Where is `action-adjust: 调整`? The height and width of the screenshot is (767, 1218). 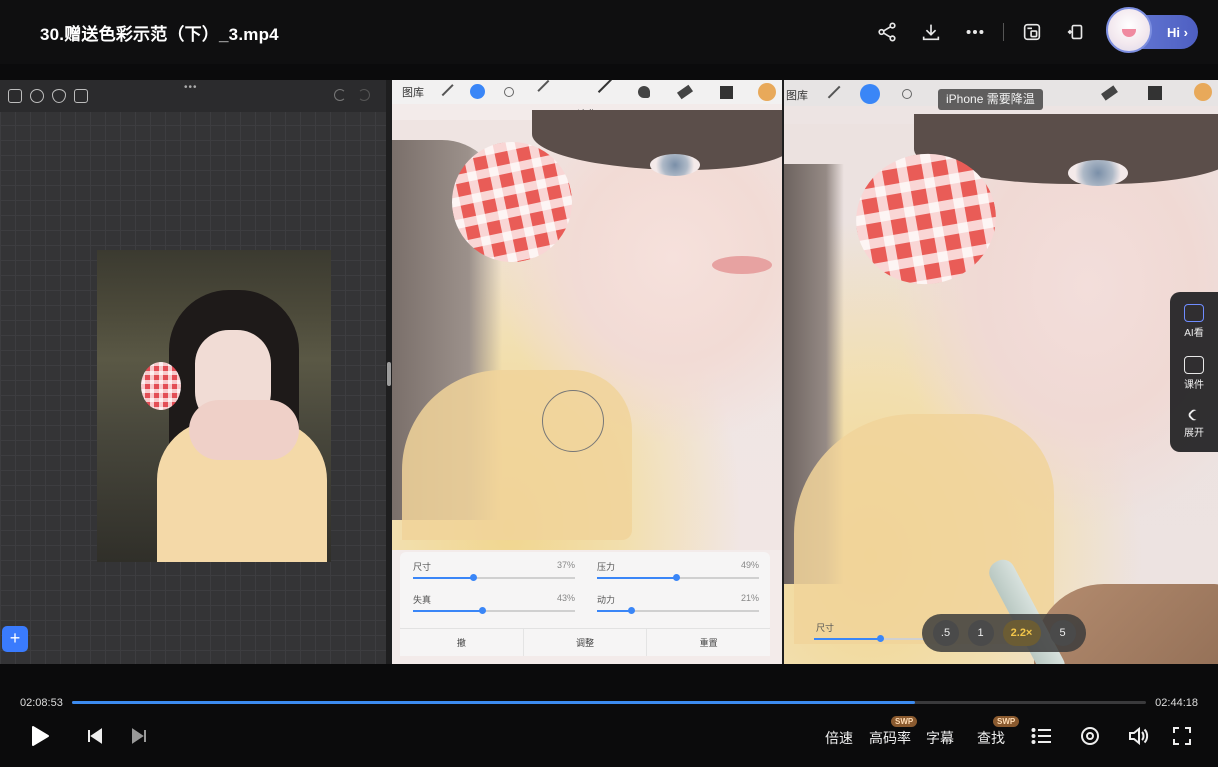
action-adjust: 调整 is located at coordinates (586, 642).